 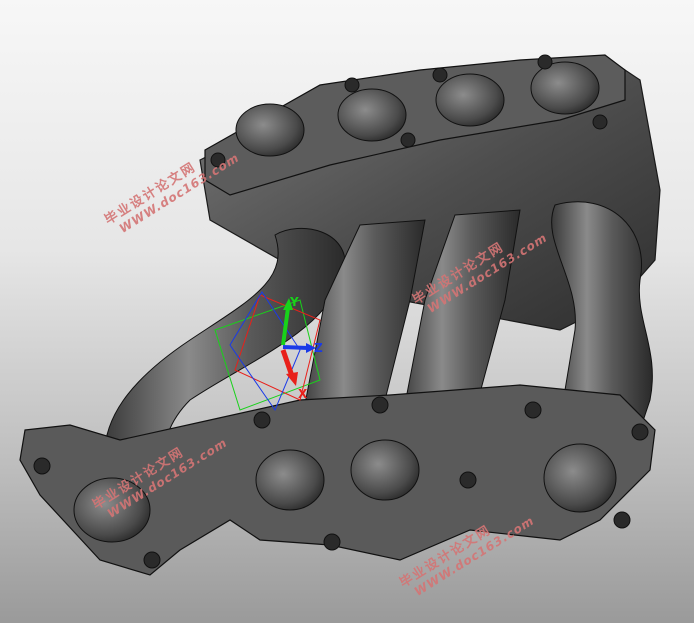 What do you see at coordinates (287, 363) in the screenshot?
I see `x-axis` at bounding box center [287, 363].